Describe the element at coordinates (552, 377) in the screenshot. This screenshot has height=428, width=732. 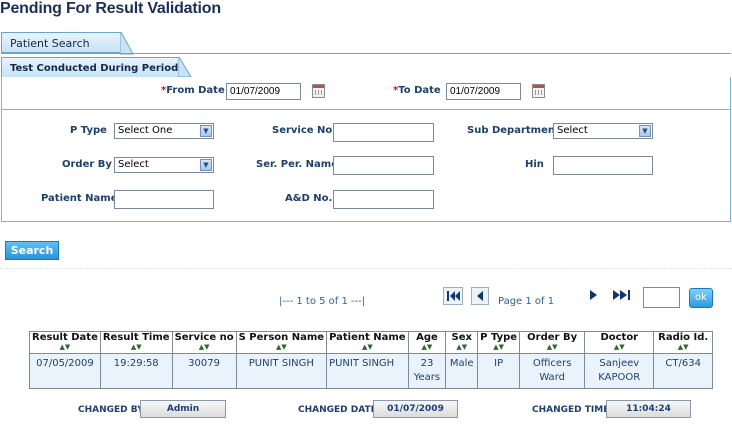
I see `order-by-line2: Ward` at that location.